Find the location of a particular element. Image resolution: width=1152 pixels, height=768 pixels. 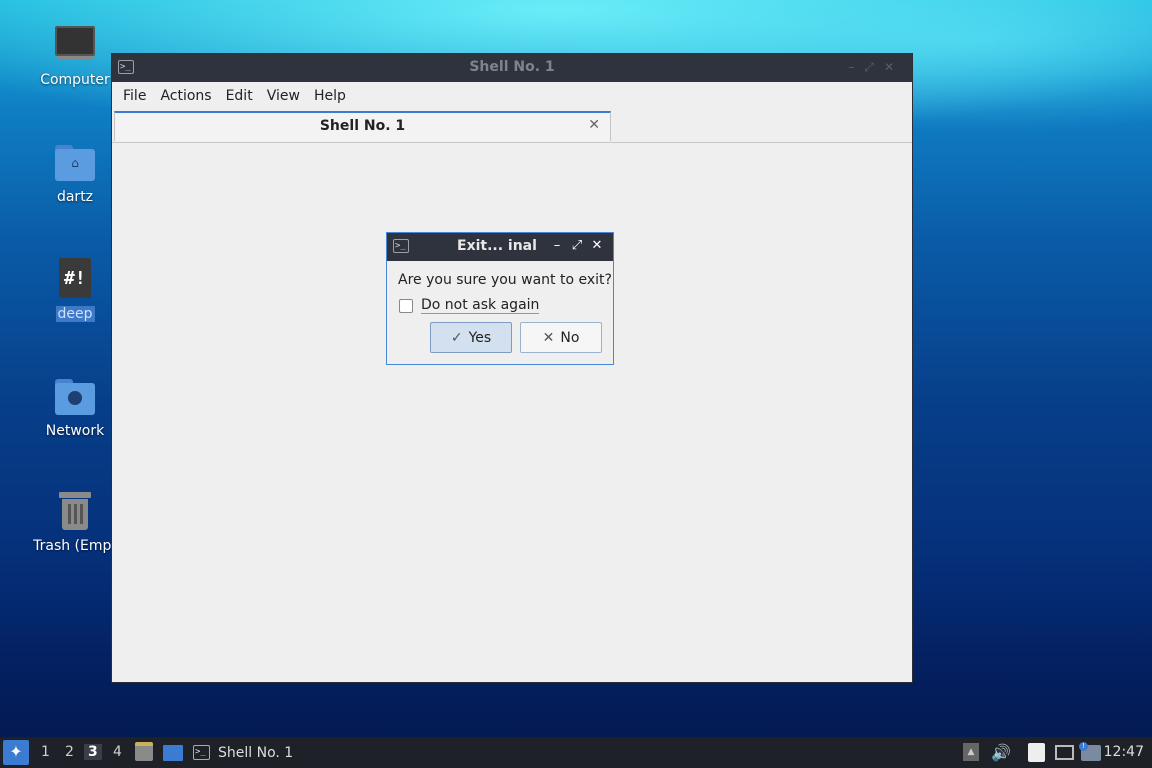

dialog-controls: – ⤢ ✕ is located at coordinates (577, 245).